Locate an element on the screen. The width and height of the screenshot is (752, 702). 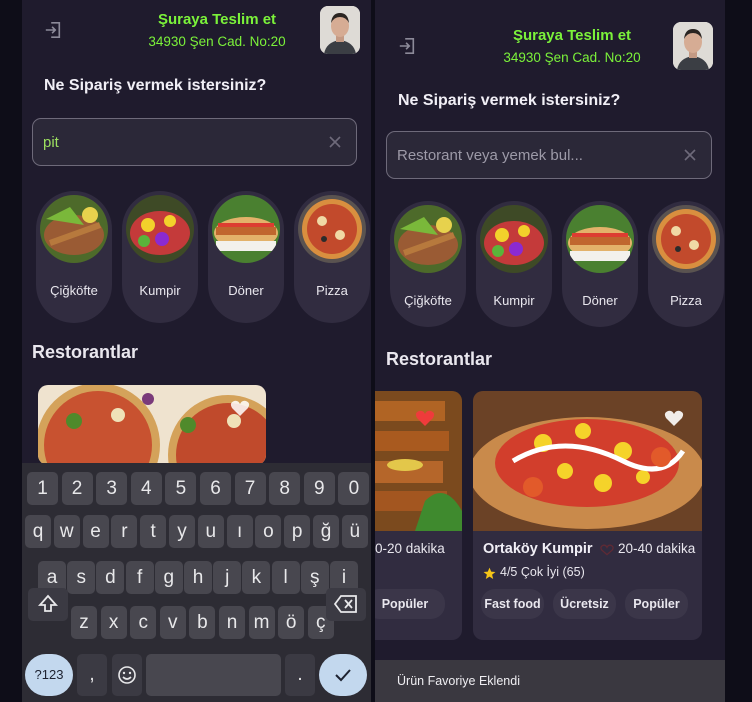
key-letter: r is located at coordinates (124, 531).